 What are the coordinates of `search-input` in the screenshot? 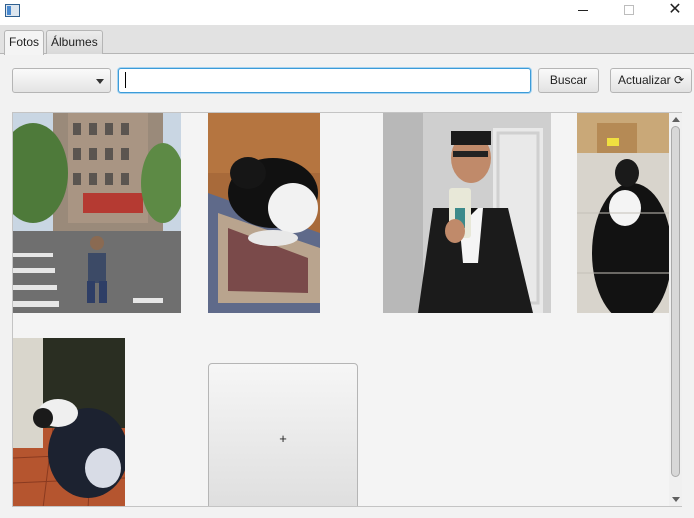 It's located at (324, 80).